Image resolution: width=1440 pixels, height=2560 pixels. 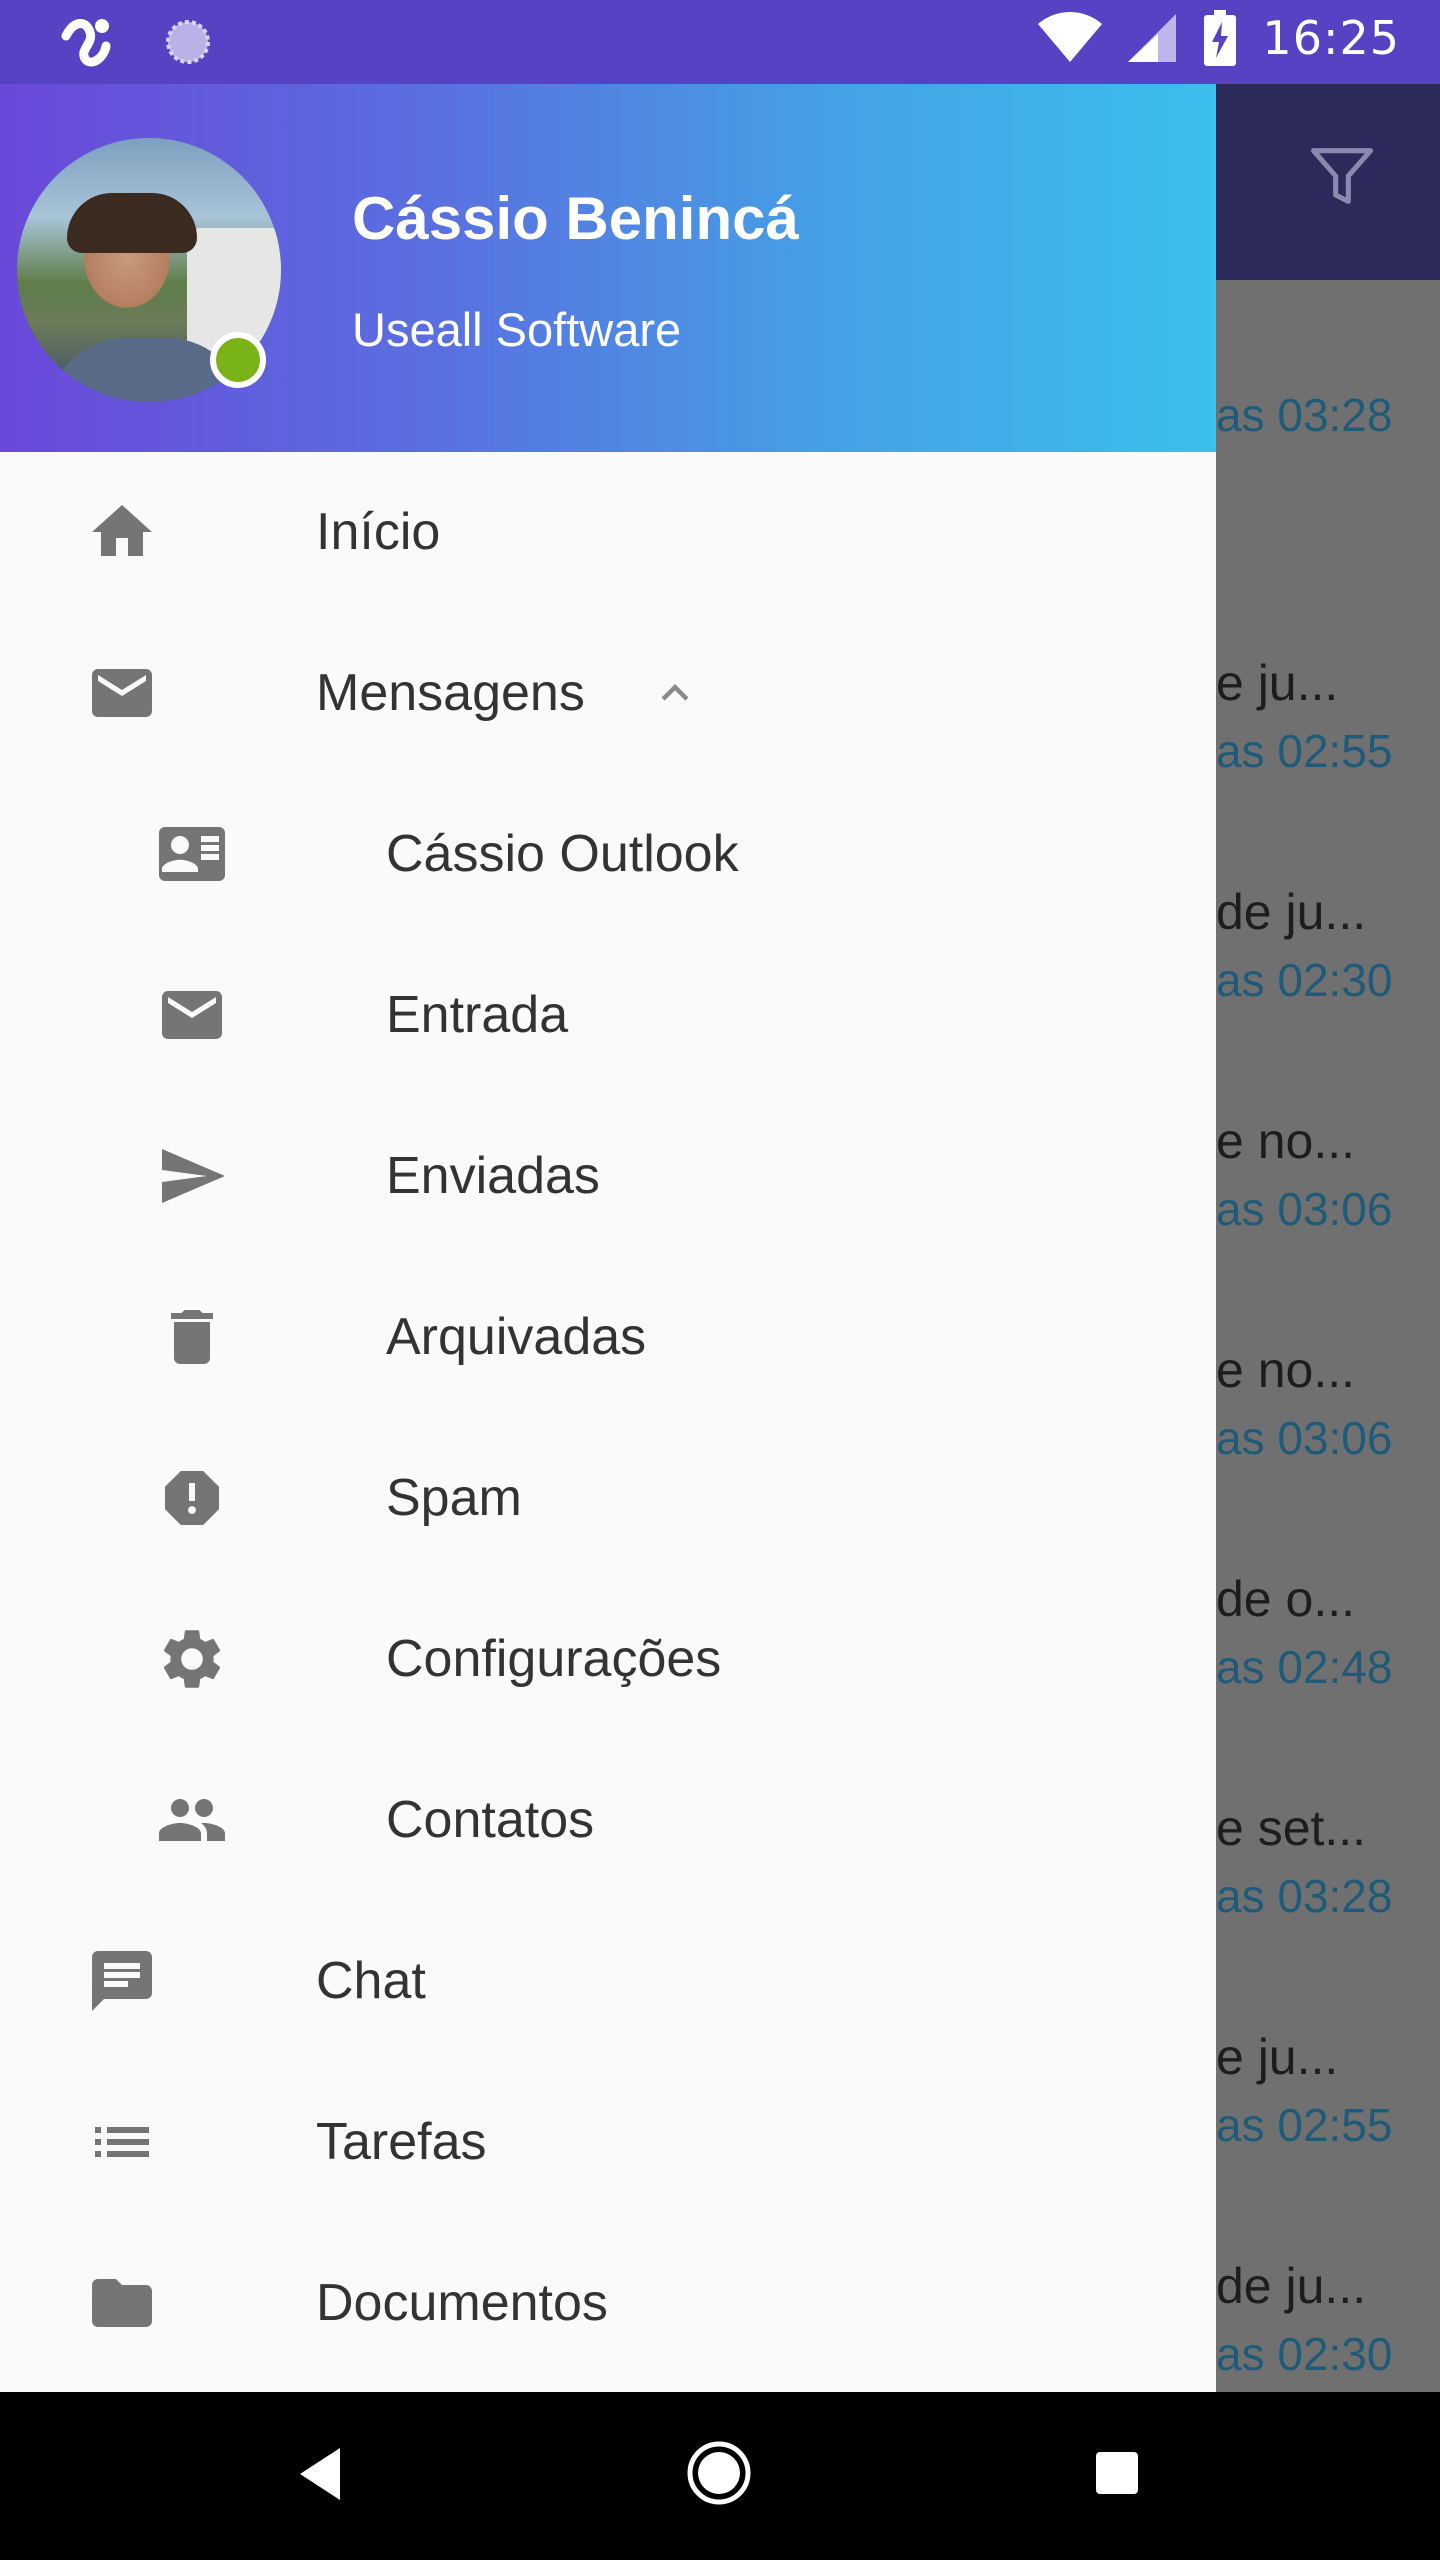 What do you see at coordinates (490, 1820) in the screenshot?
I see `menu-item-label: Contatos` at bounding box center [490, 1820].